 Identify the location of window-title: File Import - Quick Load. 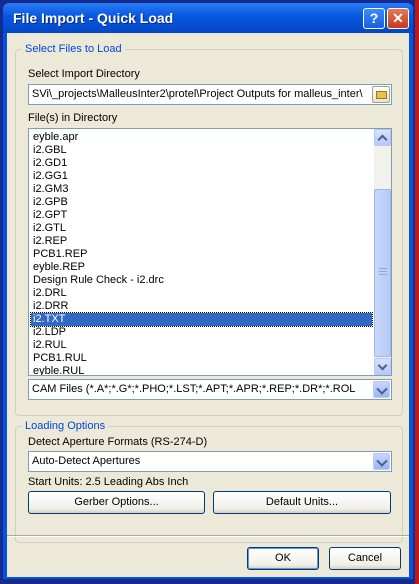
(93, 18).